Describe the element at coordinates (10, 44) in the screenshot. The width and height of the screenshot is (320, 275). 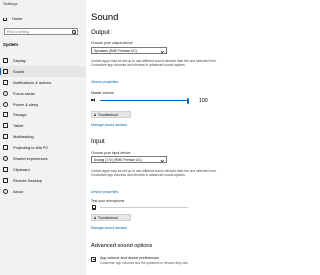
I see `section-title: System` at that location.